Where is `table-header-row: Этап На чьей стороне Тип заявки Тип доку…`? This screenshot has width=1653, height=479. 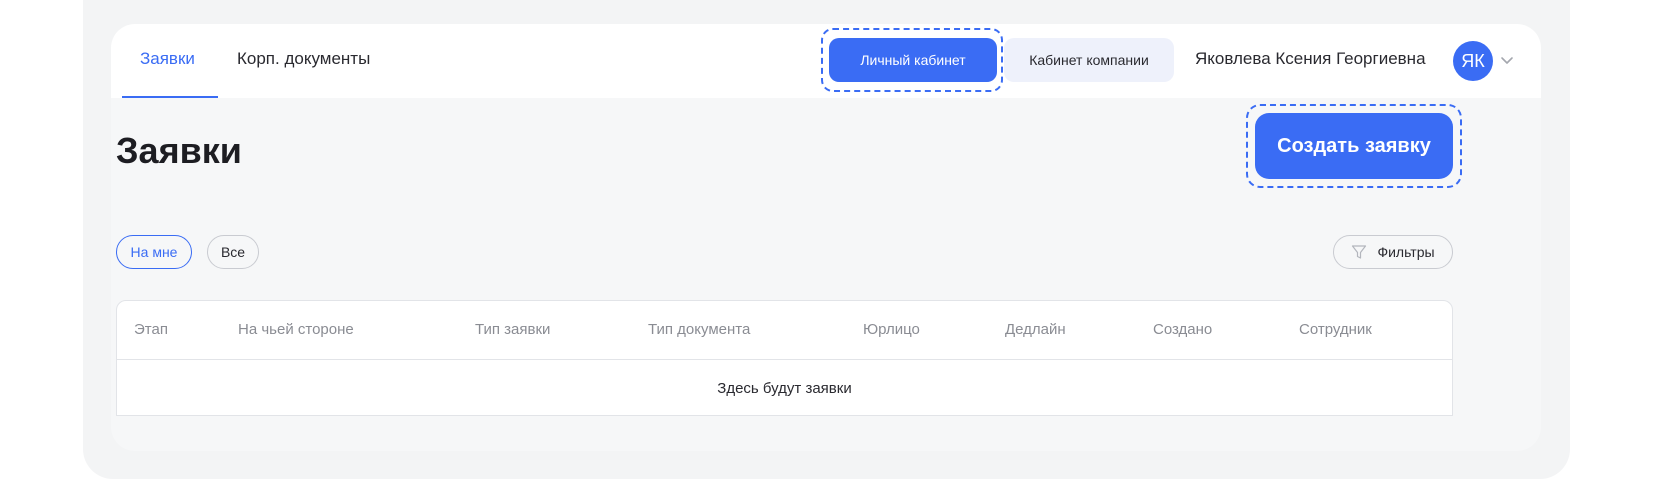
table-header-row: Этап На чьей стороне Тип заявки Тип доку… is located at coordinates (784, 330).